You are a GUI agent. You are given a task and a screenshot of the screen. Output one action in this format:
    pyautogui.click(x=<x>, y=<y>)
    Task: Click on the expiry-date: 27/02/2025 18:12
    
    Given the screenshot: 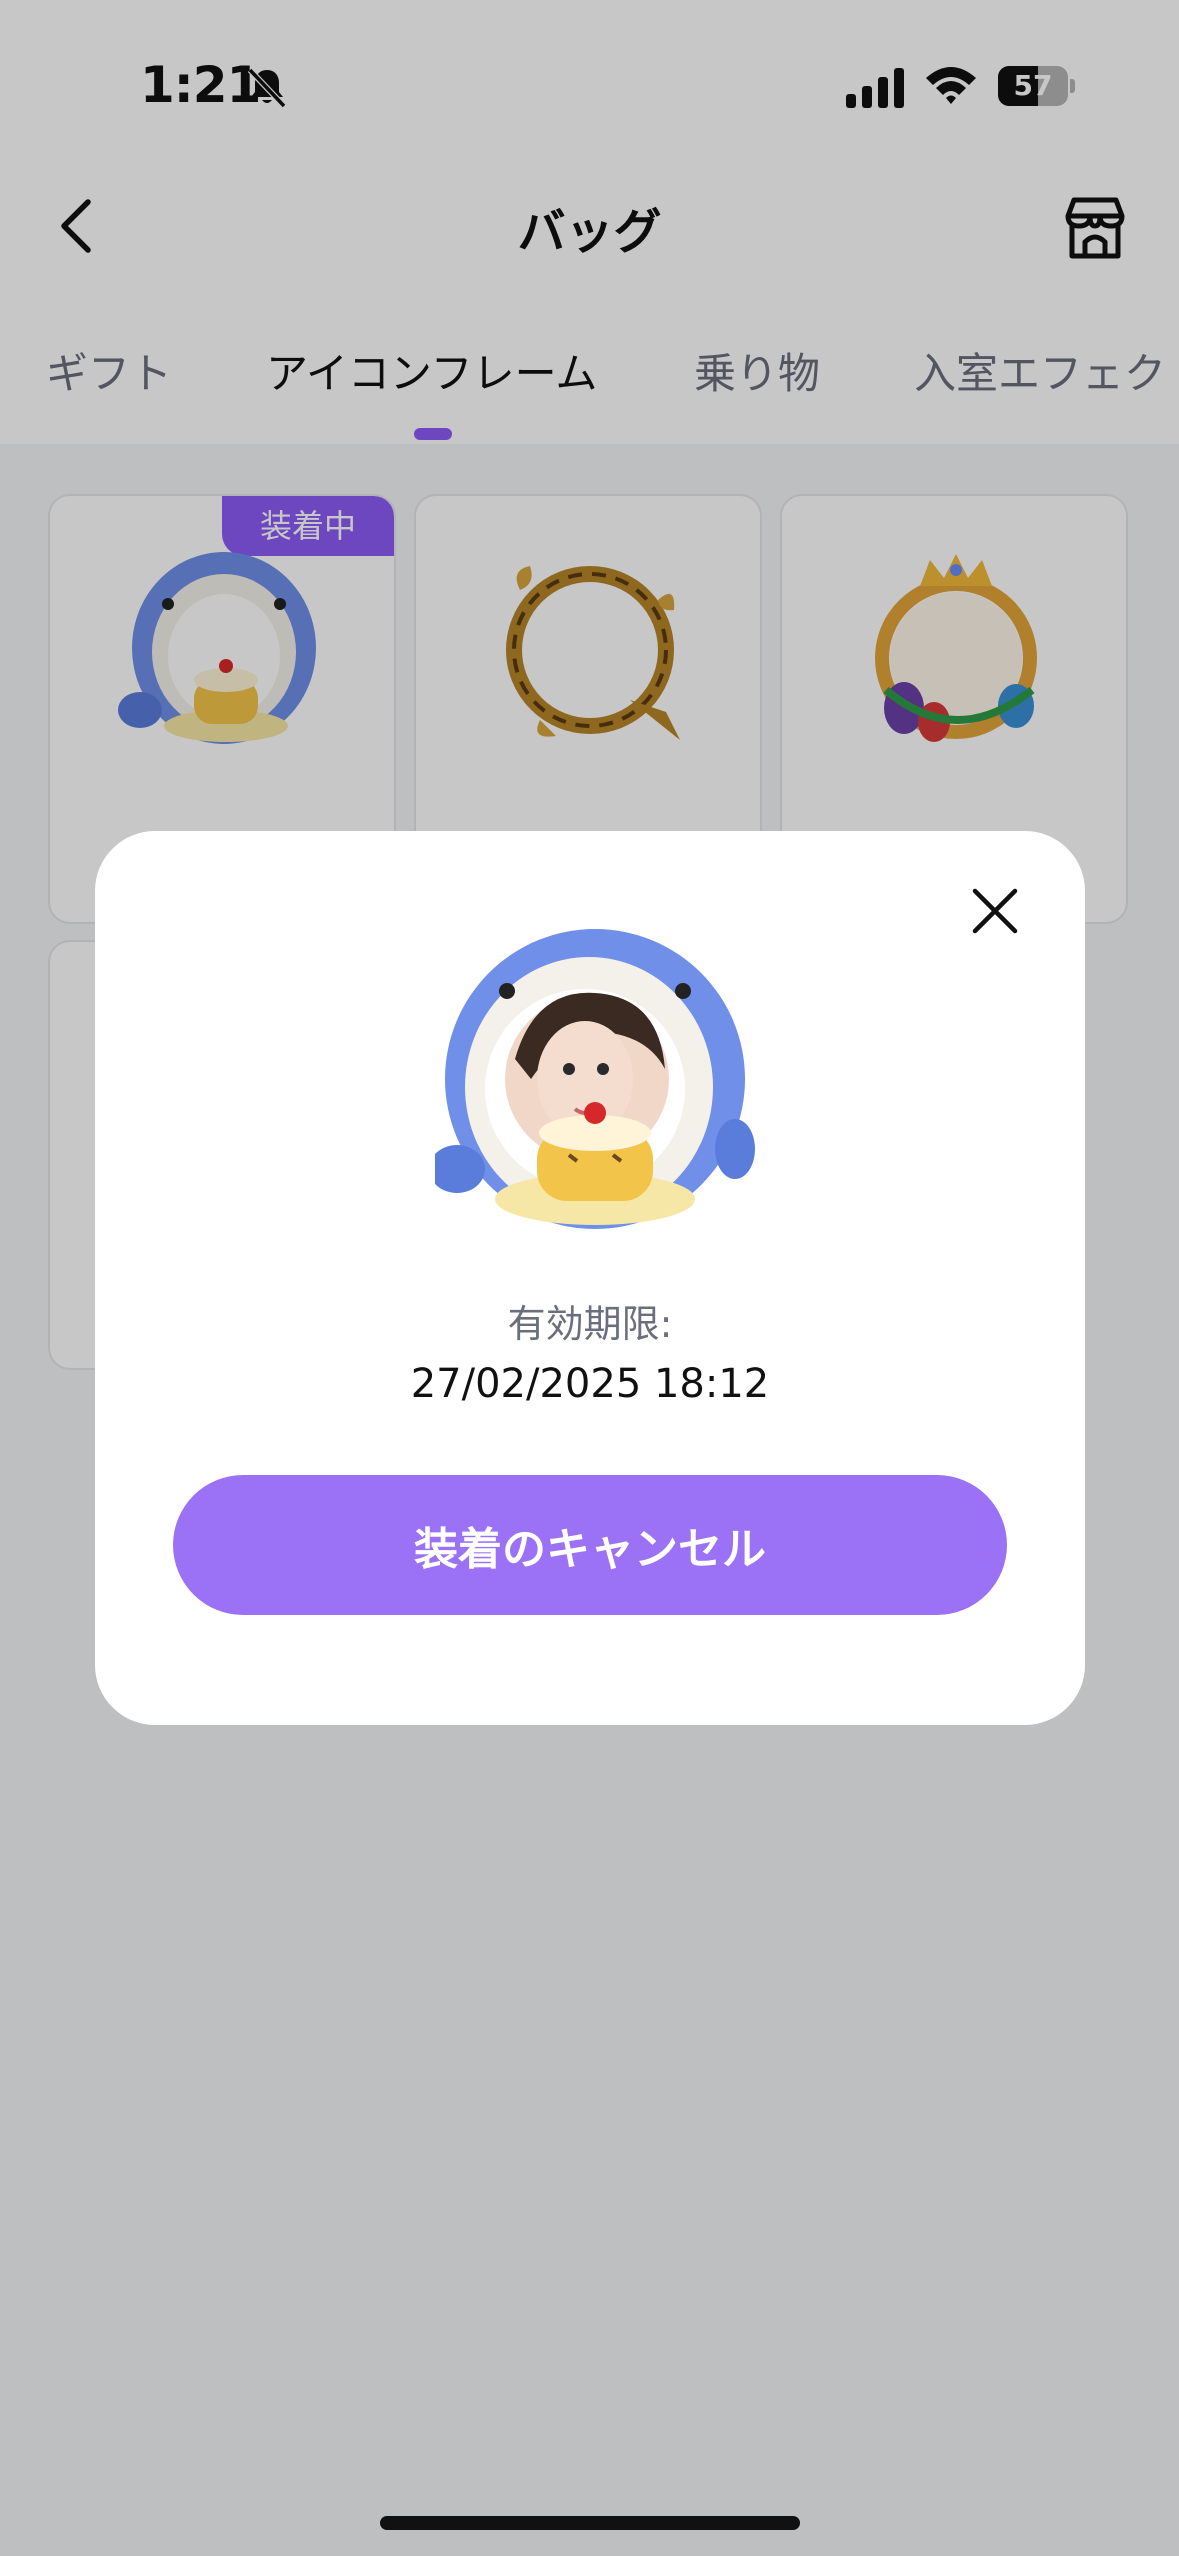 What is the action you would take?
    pyautogui.click(x=590, y=1384)
    